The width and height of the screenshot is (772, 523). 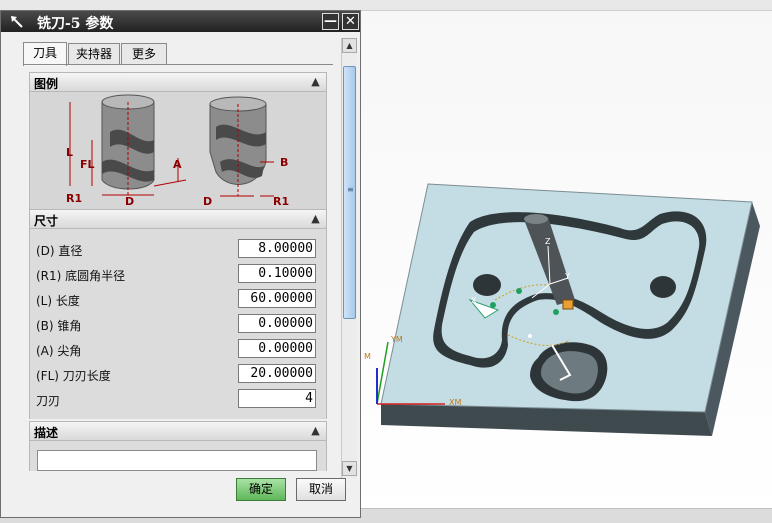 I want to click on param-label-flutes: 刀刃, so click(x=48, y=401).